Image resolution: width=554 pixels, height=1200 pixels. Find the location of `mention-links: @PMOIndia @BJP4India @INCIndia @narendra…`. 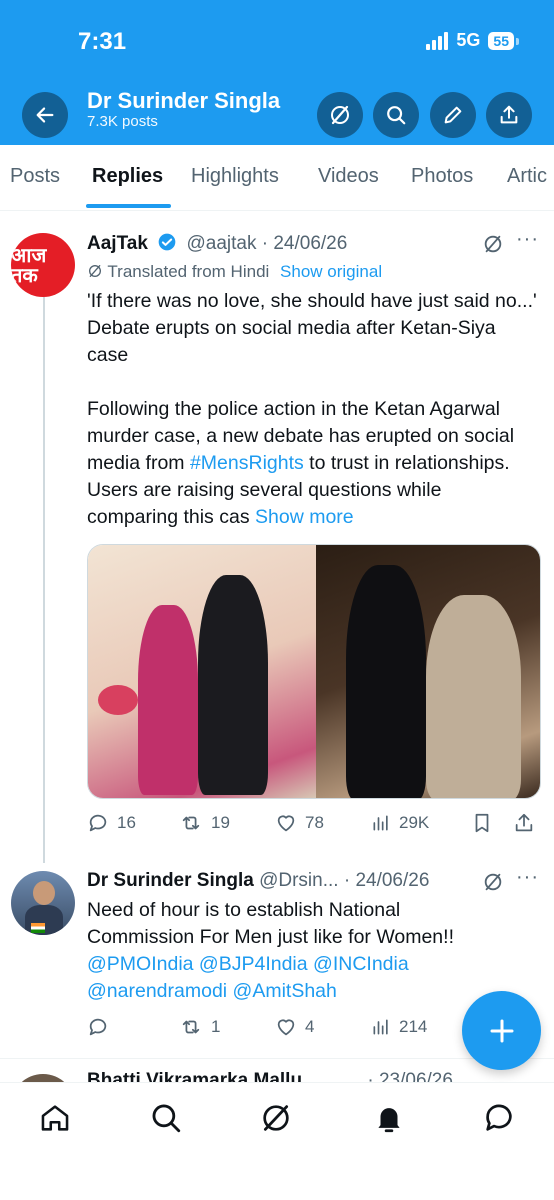

mention-links: @PMOIndia @BJP4India @INCIndia @narendra… is located at coordinates (248, 977).